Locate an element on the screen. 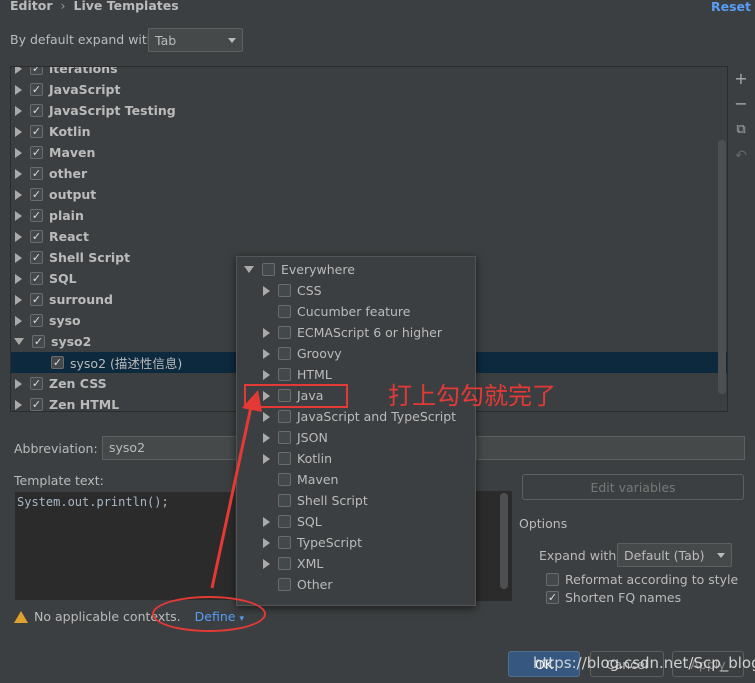  tree-item-label: Maven is located at coordinates (72, 152).